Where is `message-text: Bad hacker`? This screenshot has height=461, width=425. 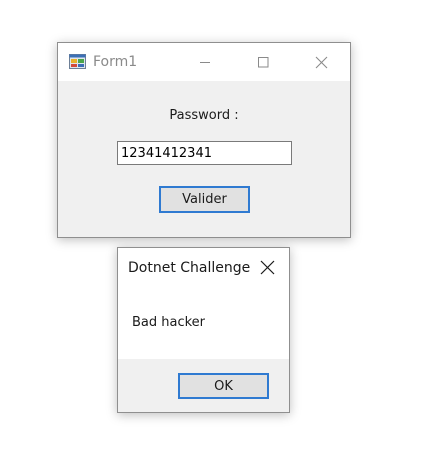 message-text: Bad hacker is located at coordinates (169, 322).